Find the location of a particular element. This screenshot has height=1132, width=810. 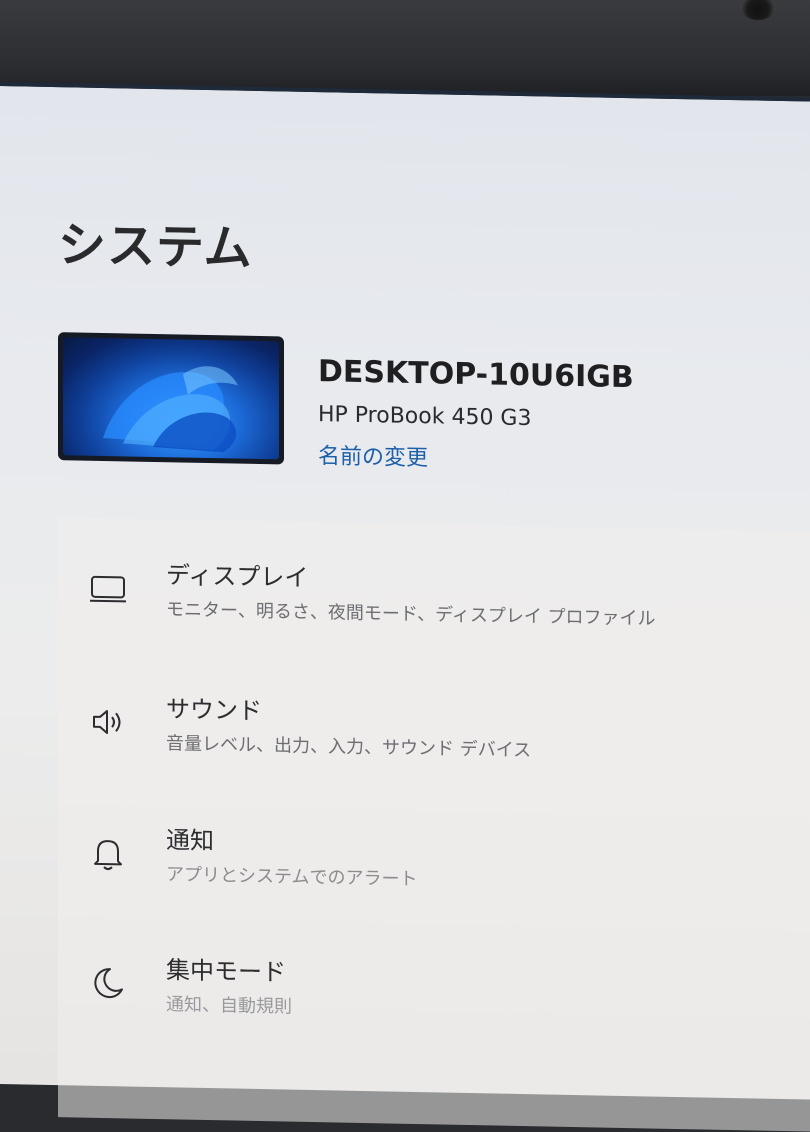

device-name: DESKTOP-10U6IGB is located at coordinates (476, 375).